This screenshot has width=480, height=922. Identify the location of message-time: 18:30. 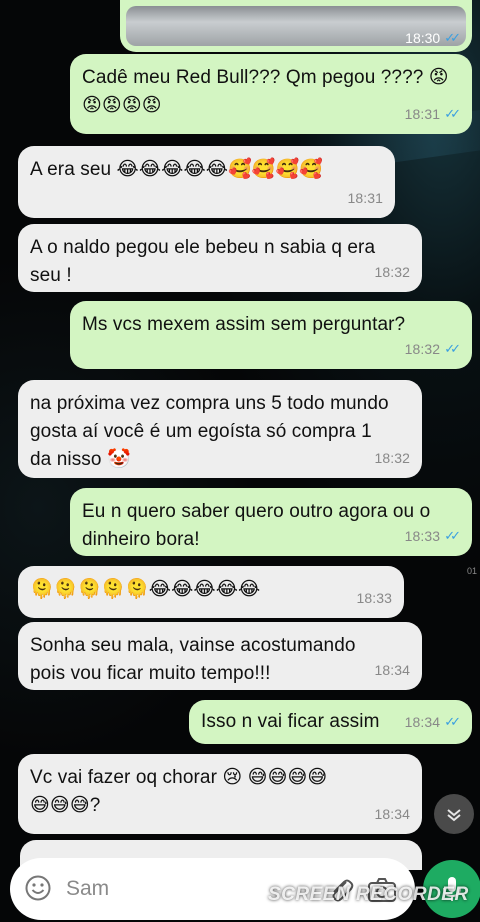
(423, 38).